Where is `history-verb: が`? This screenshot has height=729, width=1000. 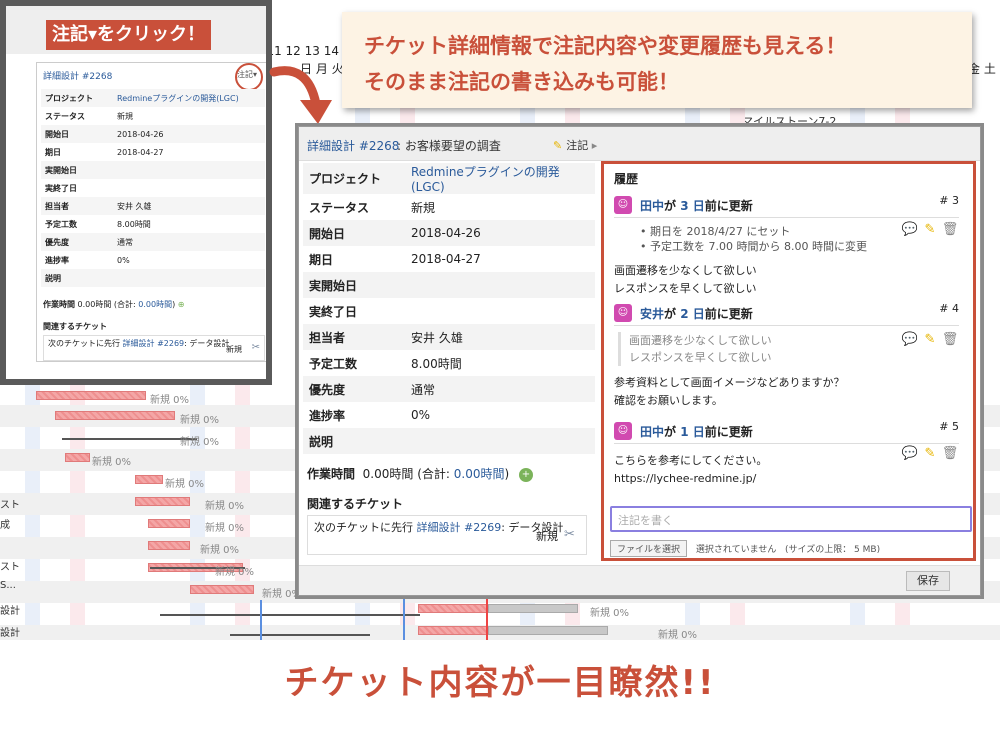
history-verb: が is located at coordinates (670, 432).